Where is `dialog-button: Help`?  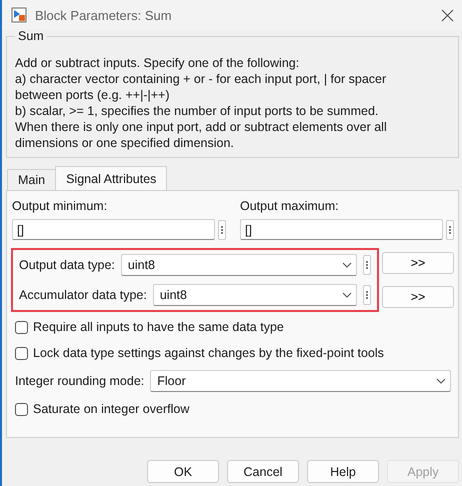
dialog-button: Help is located at coordinates (343, 471).